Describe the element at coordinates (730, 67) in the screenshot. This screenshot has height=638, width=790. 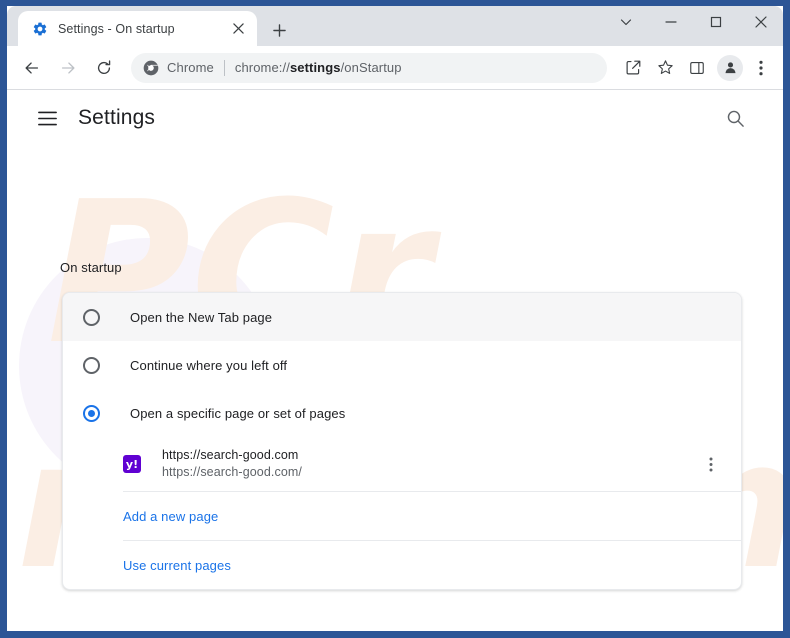
I see `avatar` at that location.